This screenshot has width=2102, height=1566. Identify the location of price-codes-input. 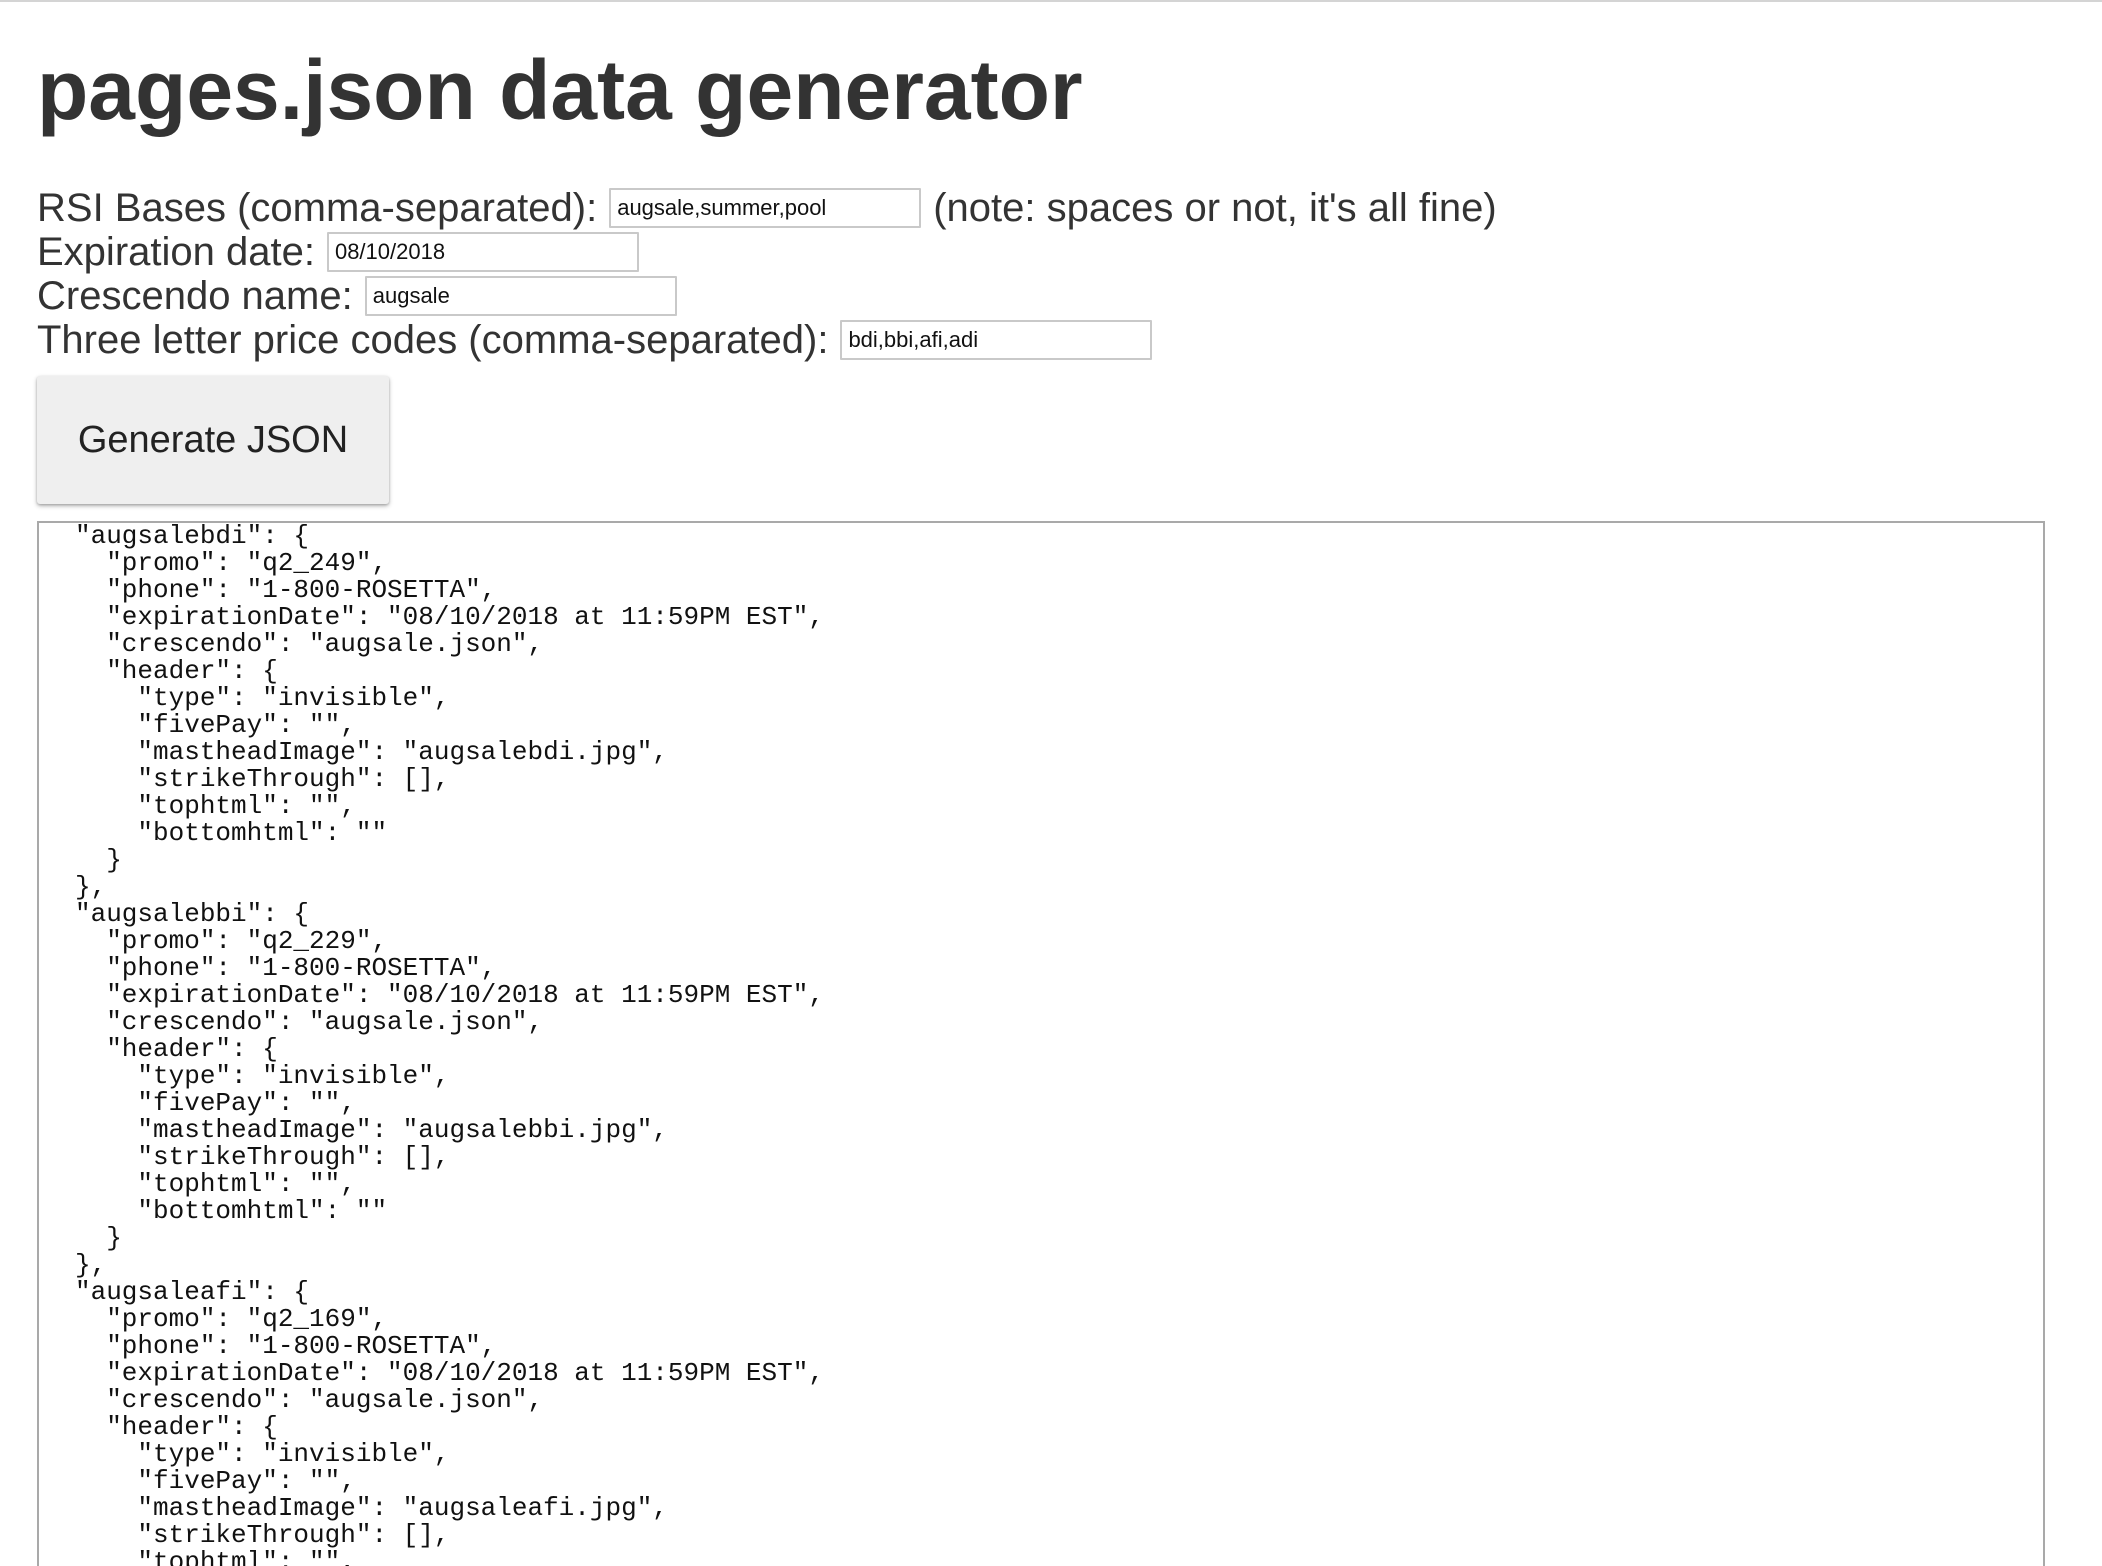
(996, 340).